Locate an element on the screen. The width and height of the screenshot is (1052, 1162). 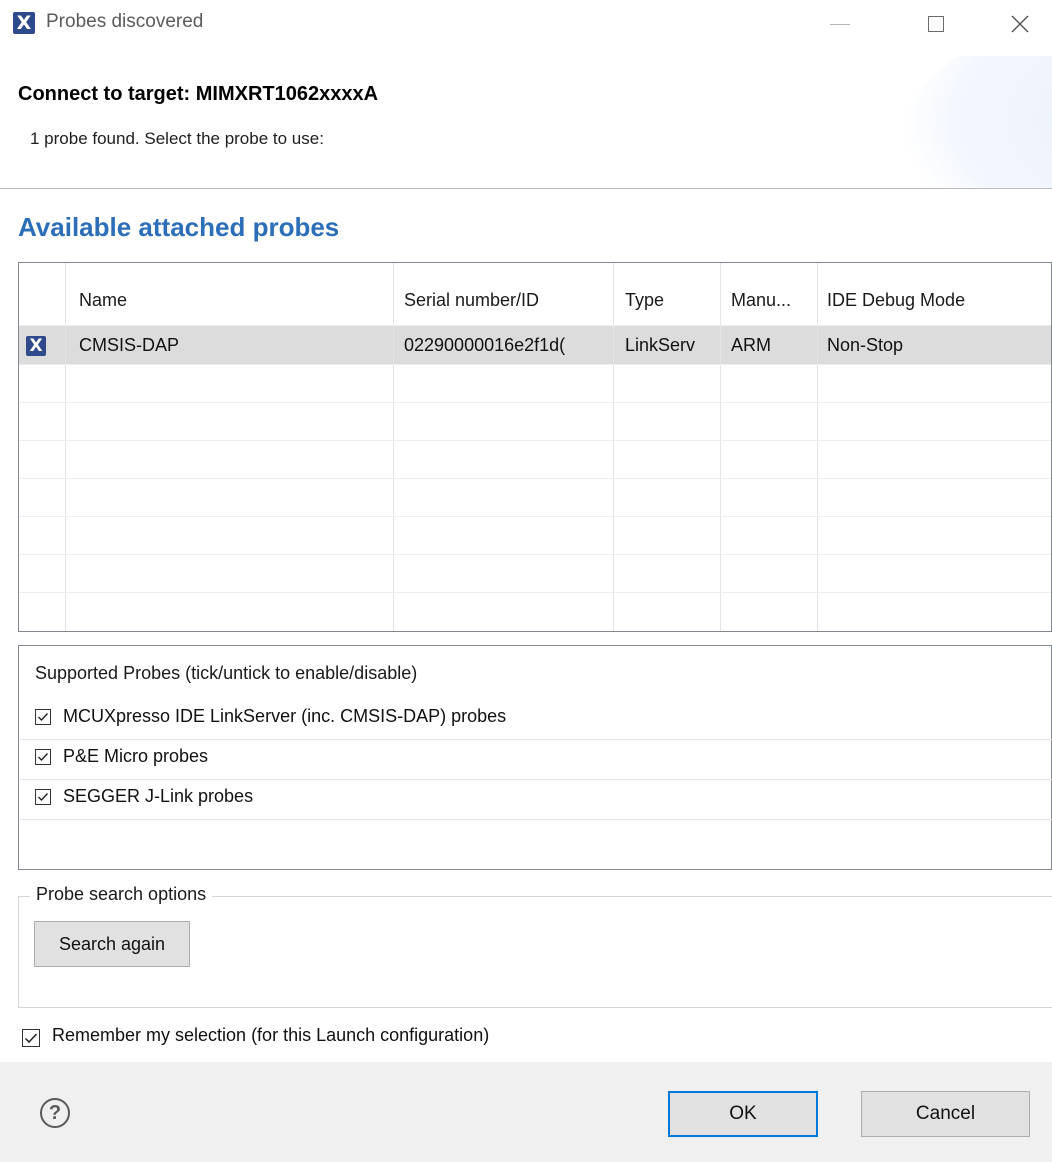
supported-probe-pemicro: P&E Micro probes is located at coordinates (535, 759).